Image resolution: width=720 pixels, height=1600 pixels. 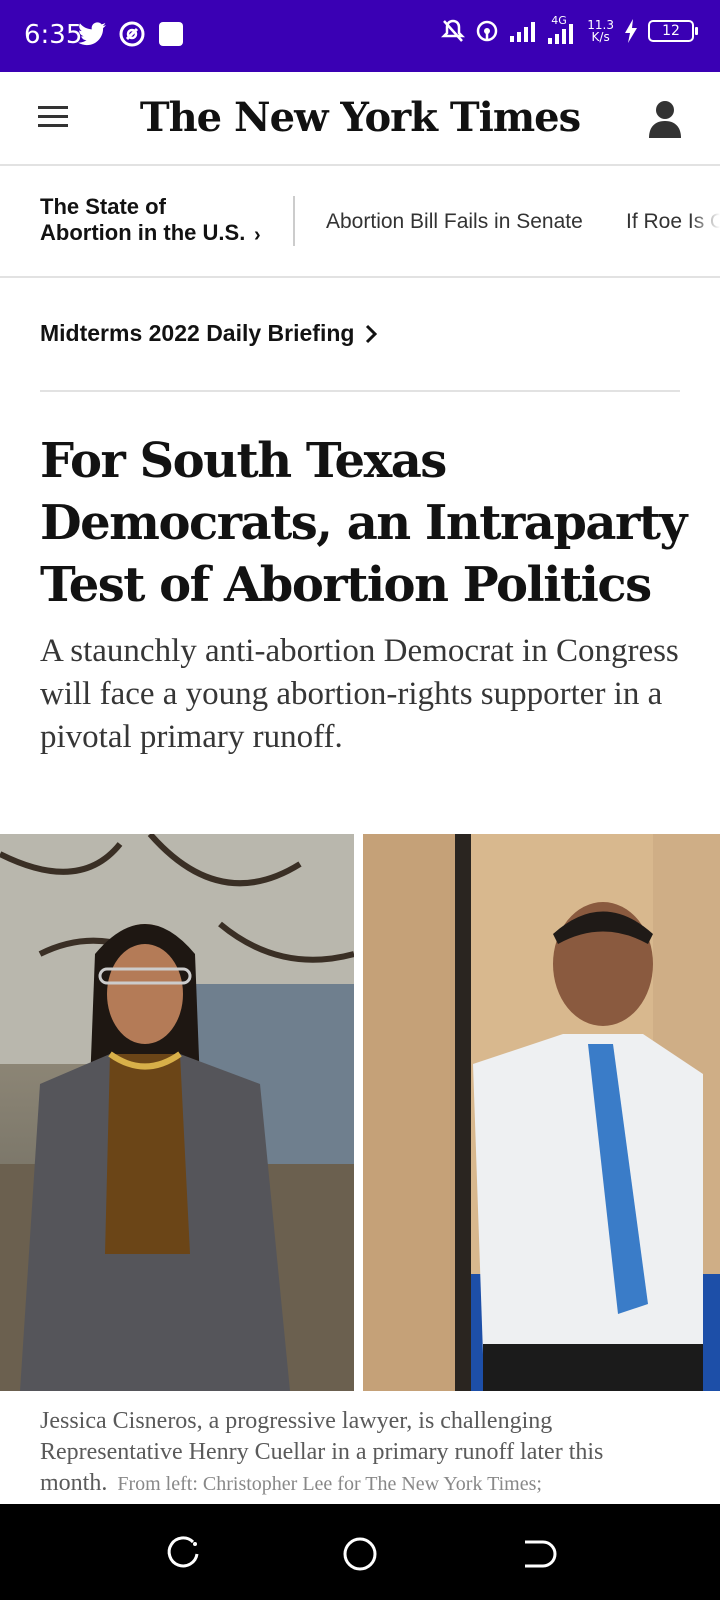 I want to click on person-icon, so click(x=665, y=119).